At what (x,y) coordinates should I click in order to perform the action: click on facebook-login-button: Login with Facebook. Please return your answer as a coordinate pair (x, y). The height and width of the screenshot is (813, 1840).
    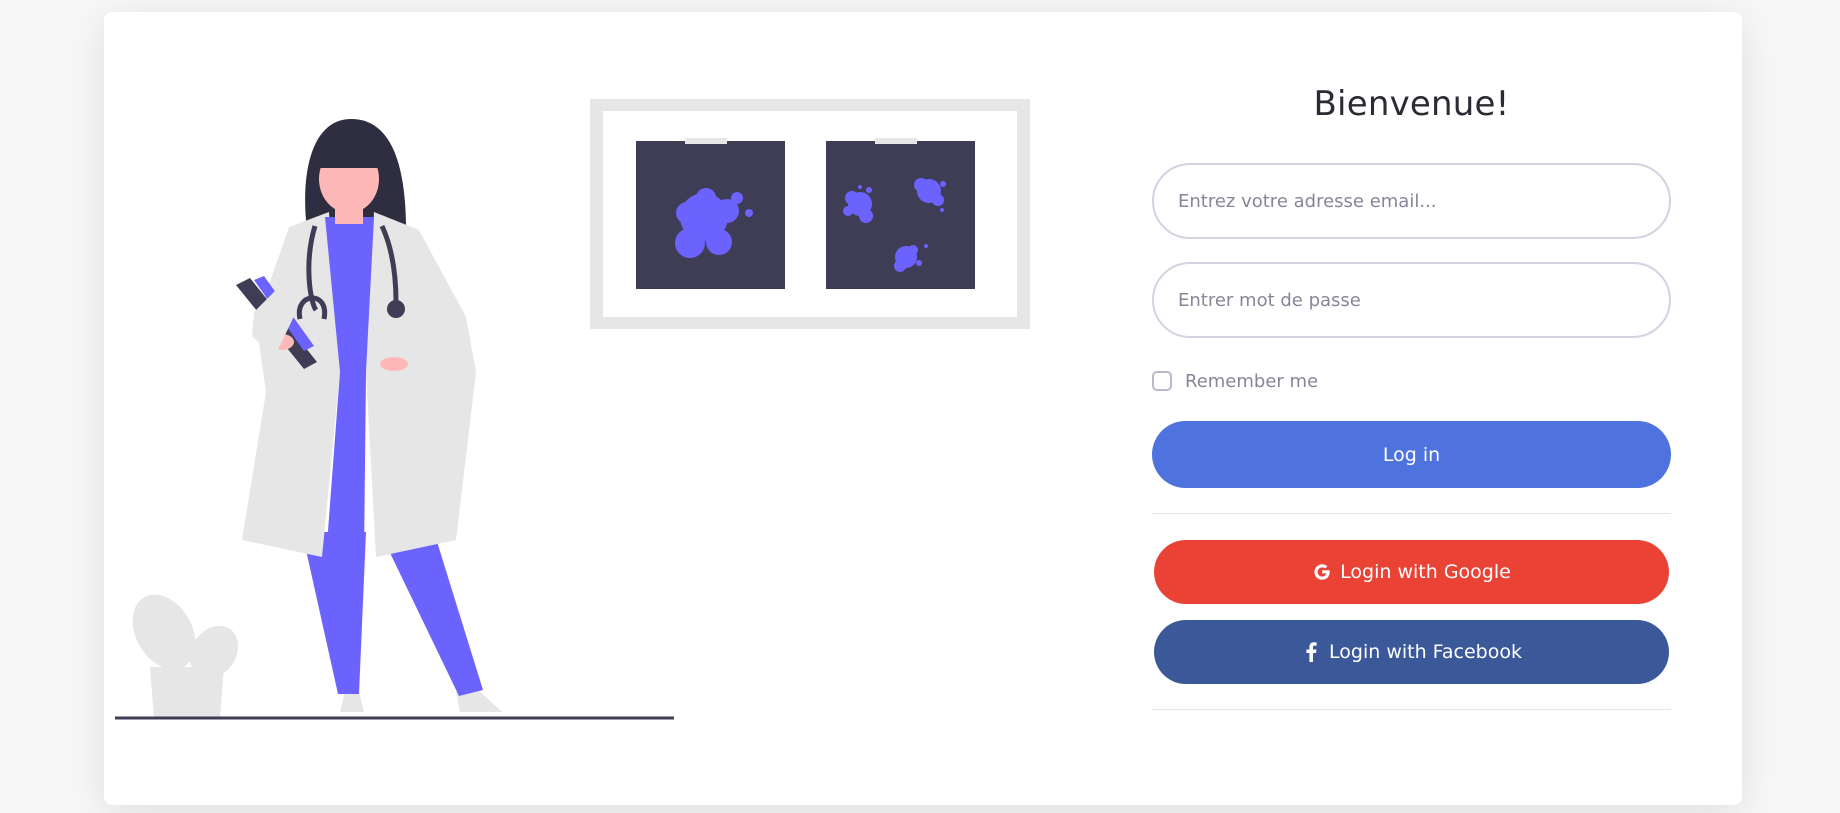
    Looking at the image, I should click on (1411, 652).